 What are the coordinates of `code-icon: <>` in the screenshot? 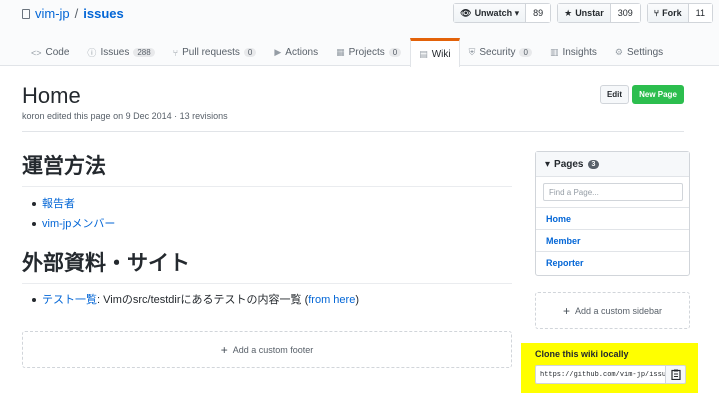 It's located at (36, 52).